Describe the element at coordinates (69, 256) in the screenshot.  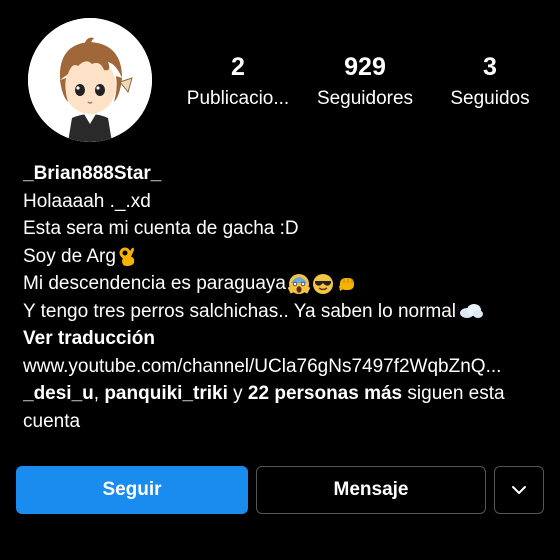
I see `bio-line-3-text: Soy de Arg` at that location.